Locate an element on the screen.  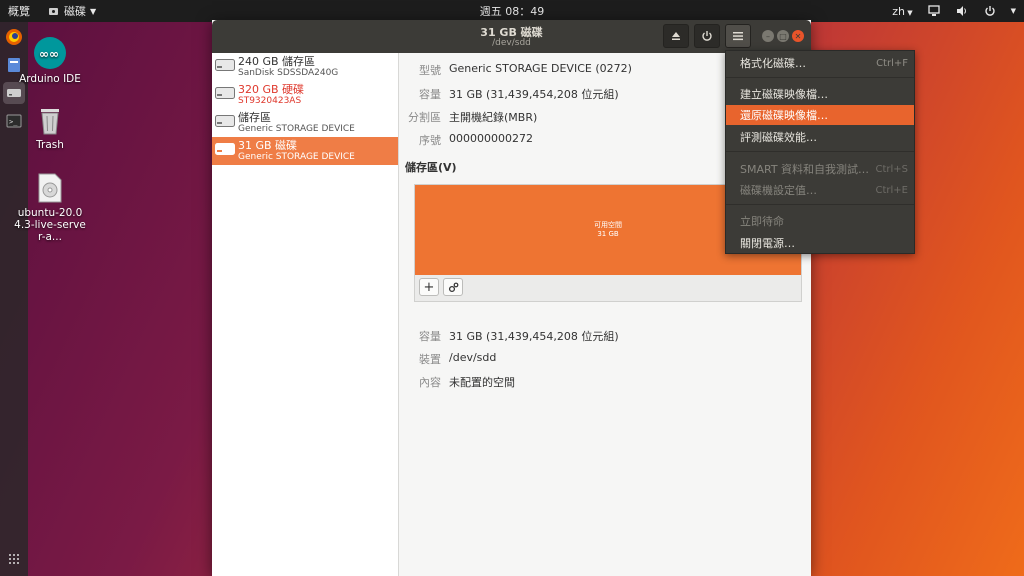
drive-name: 31 GB 磁碟 is located at coordinates (268, 145).